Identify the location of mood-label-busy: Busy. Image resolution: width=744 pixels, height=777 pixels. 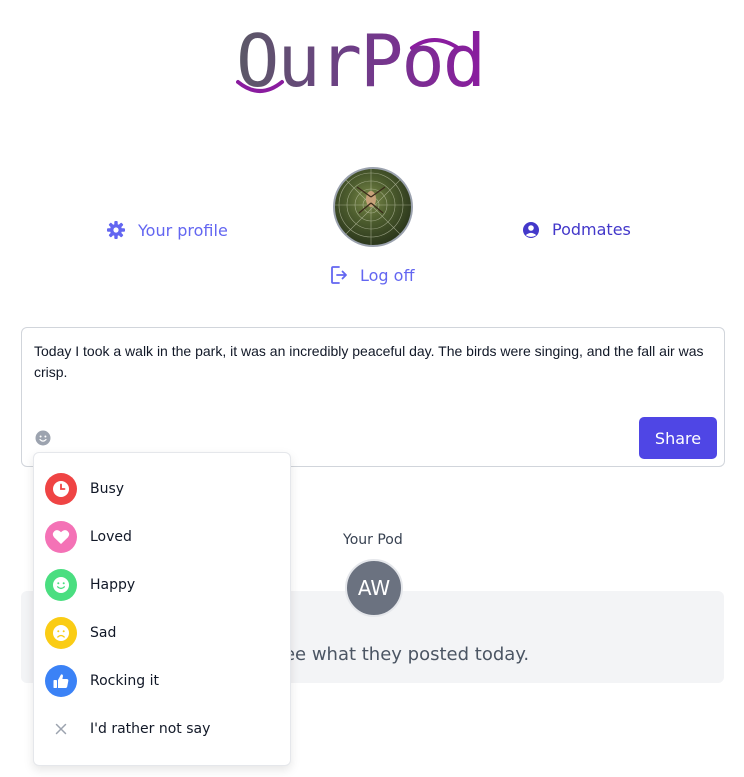
(107, 489).